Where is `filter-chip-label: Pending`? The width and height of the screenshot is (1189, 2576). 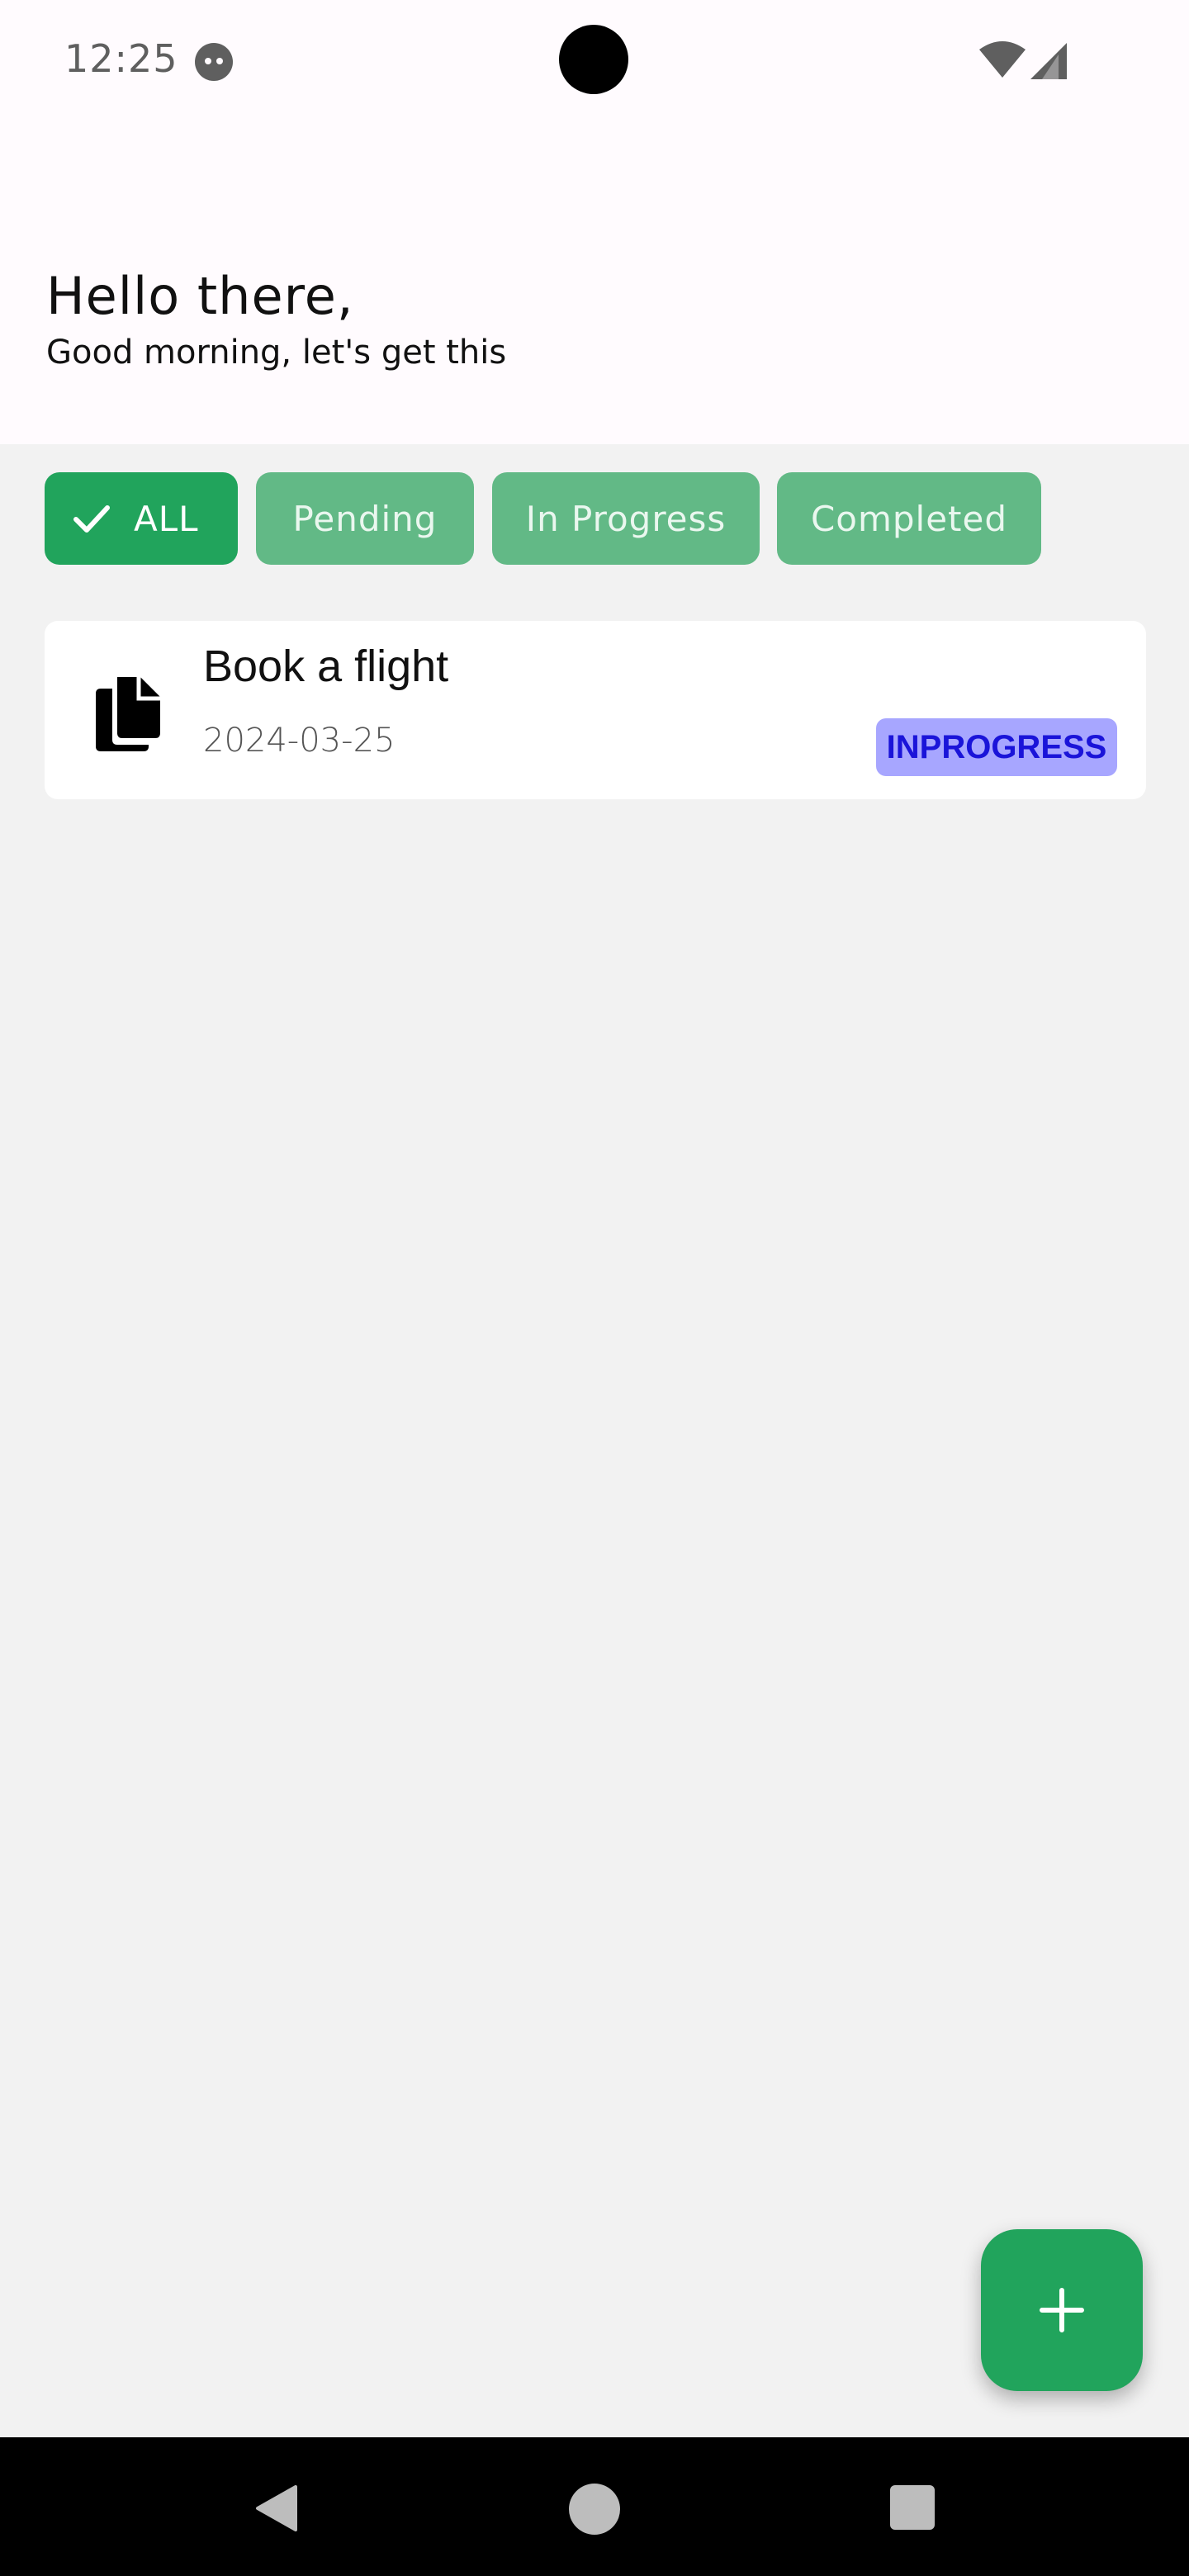
filter-chip-label: Pending is located at coordinates (365, 518).